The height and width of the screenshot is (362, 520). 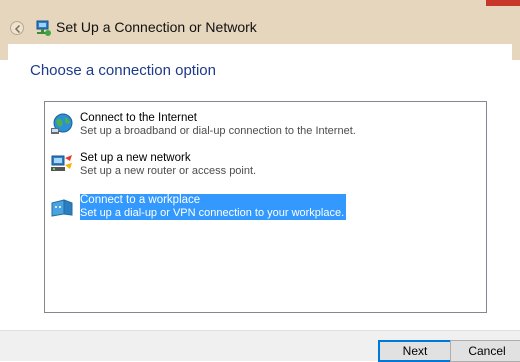 What do you see at coordinates (260, 346) in the screenshot?
I see `dialog-footer: Next Cancel` at bounding box center [260, 346].